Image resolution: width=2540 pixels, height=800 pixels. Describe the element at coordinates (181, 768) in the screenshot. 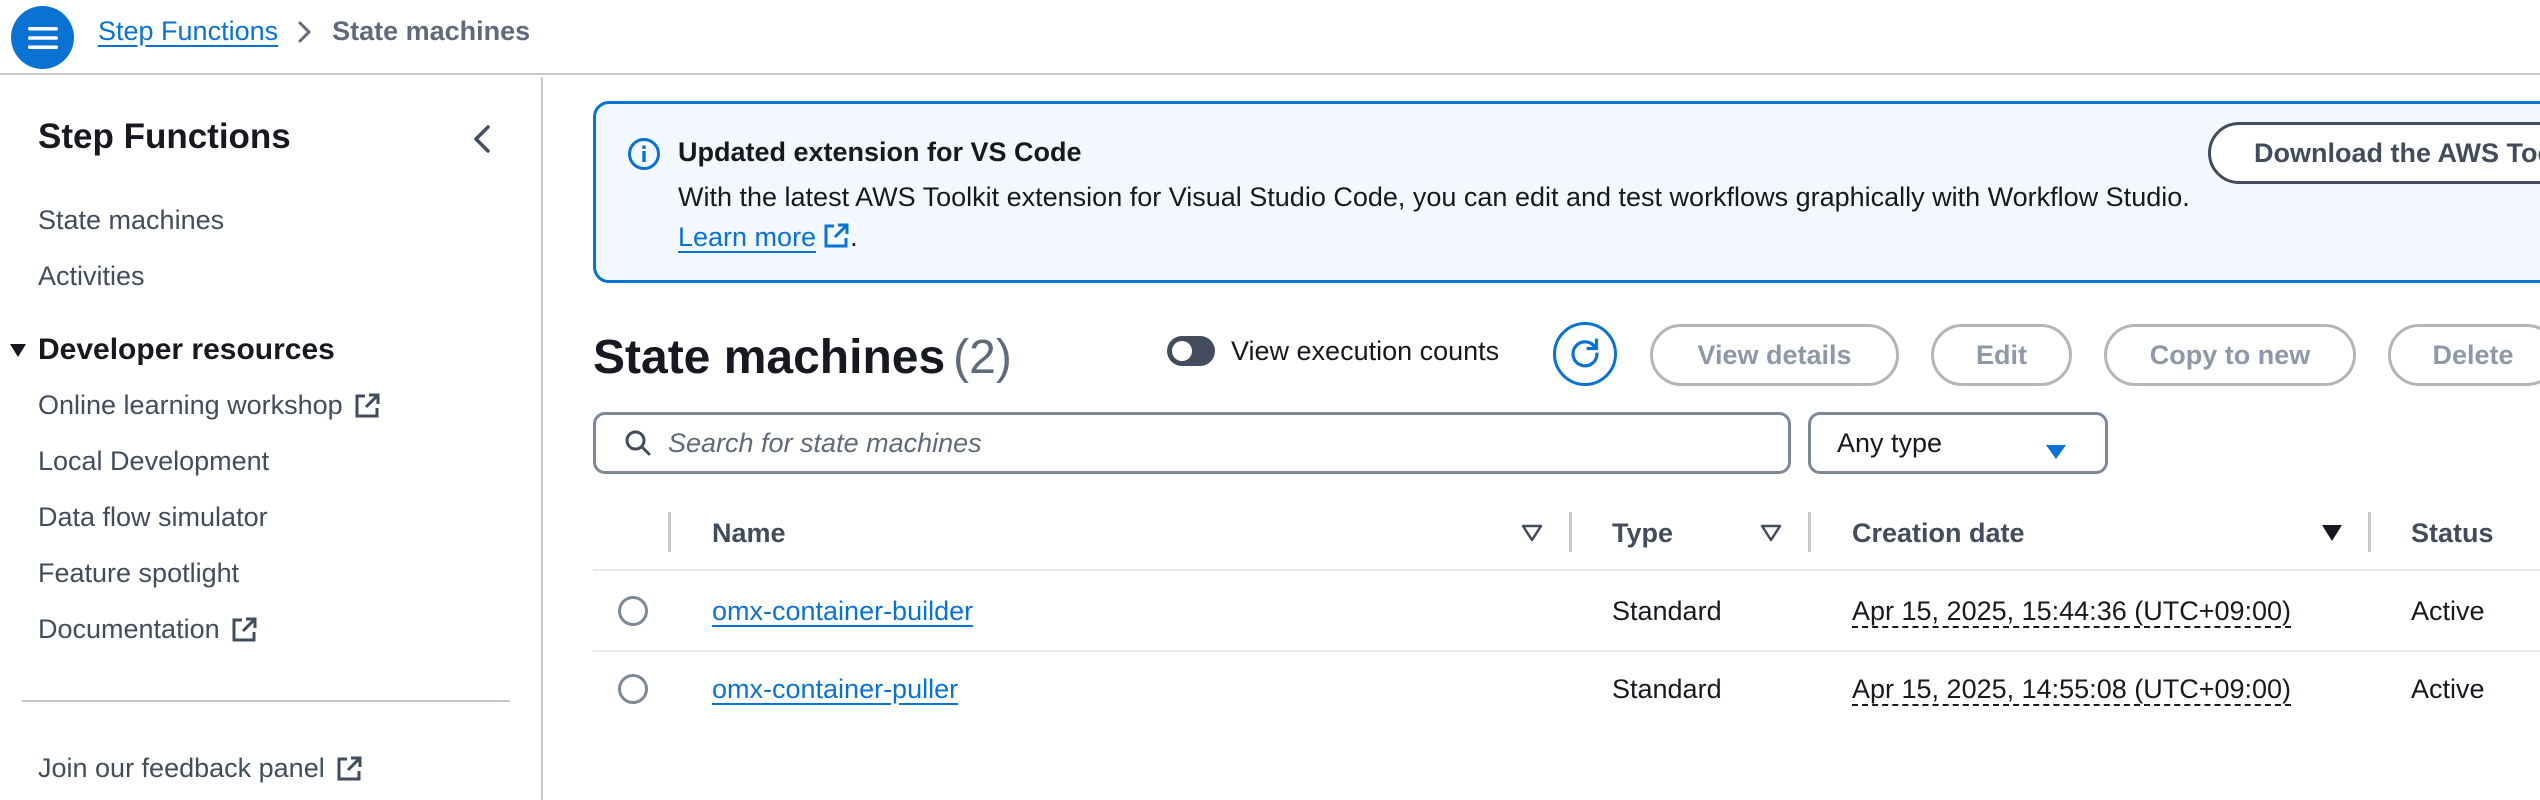

I see `sidebar-item-label: Join our feedback panel` at that location.